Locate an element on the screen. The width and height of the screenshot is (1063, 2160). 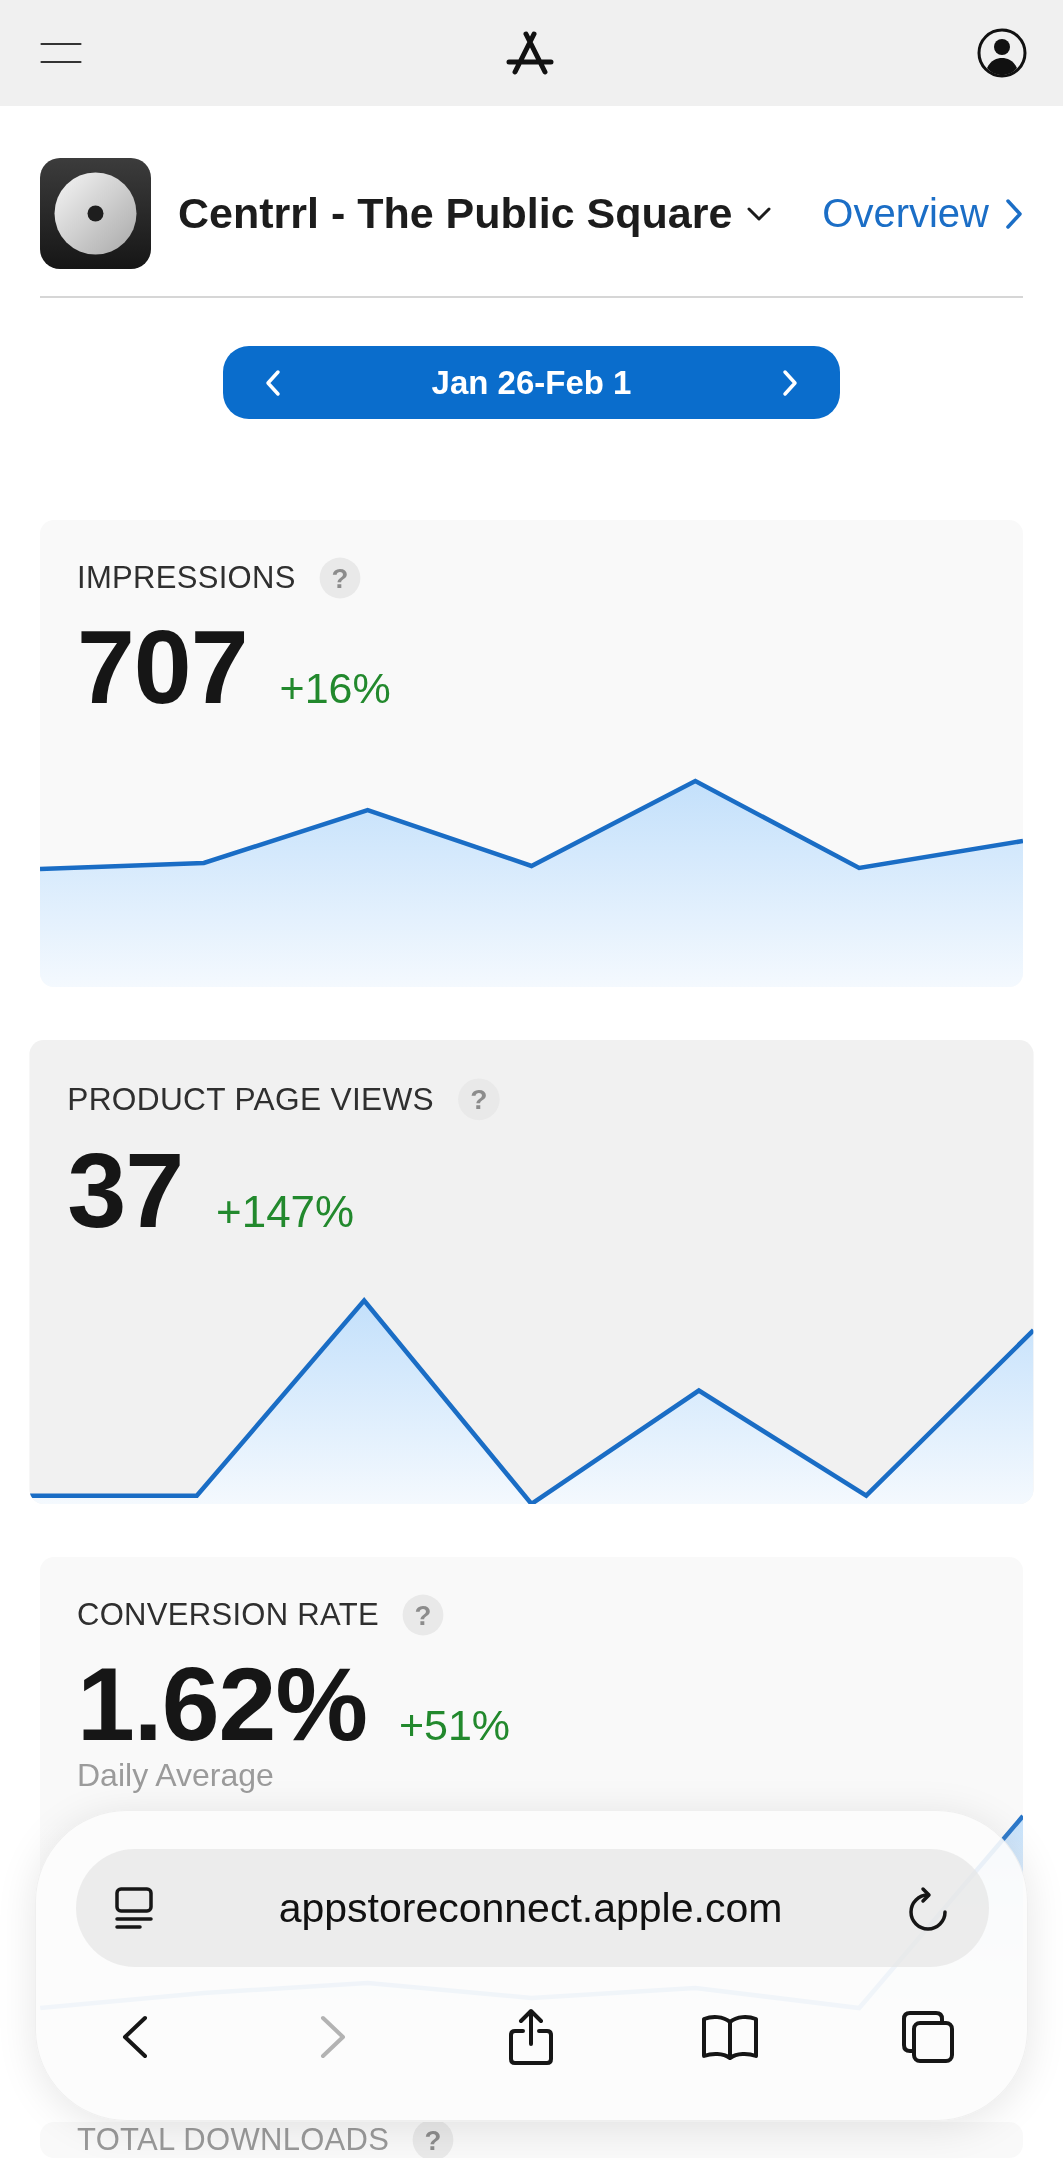
metric-change: +16% is located at coordinates (335, 688).